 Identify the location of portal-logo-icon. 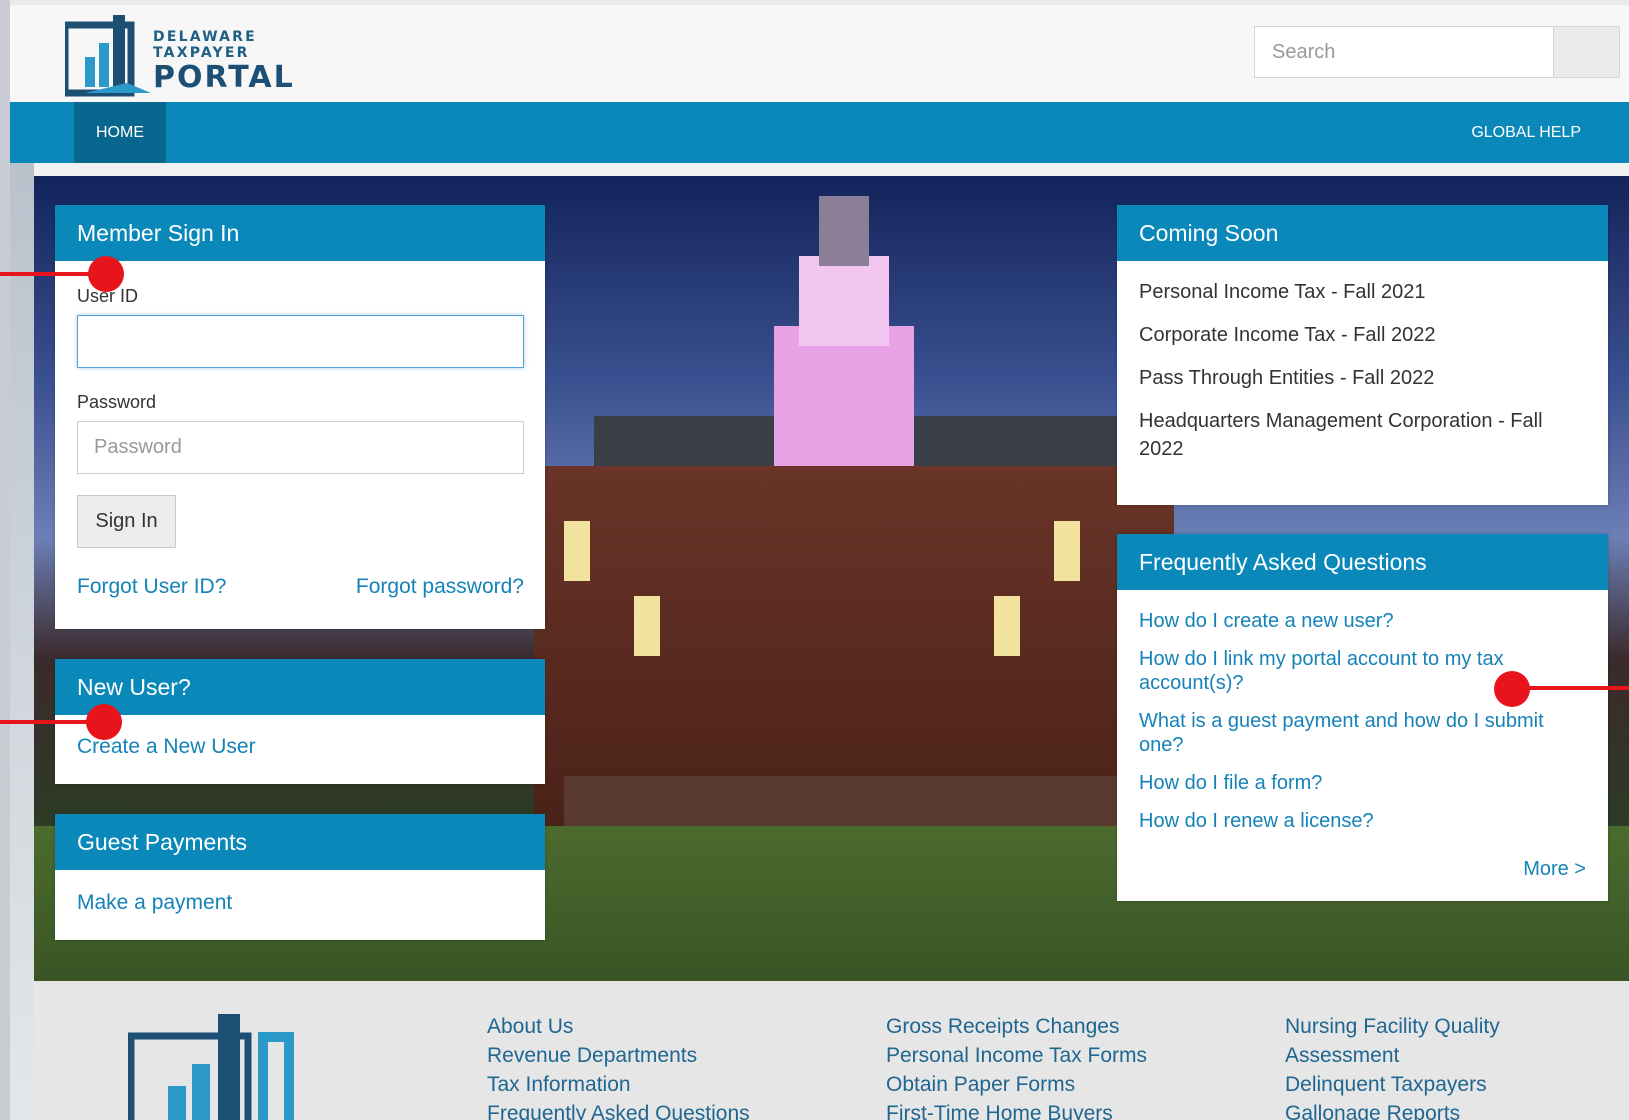
(108, 56).